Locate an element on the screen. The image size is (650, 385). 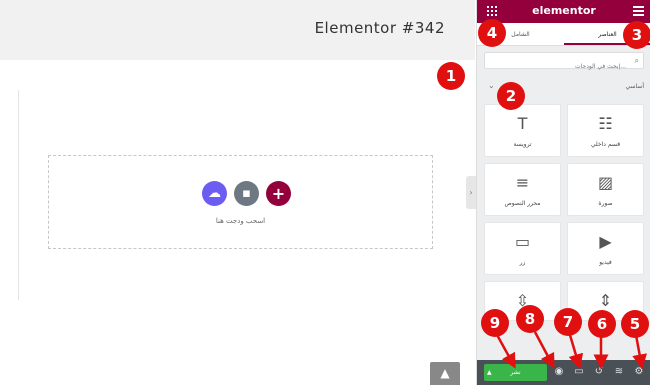
responsive-mode-icon: ▭ is located at coordinates (579, 372).